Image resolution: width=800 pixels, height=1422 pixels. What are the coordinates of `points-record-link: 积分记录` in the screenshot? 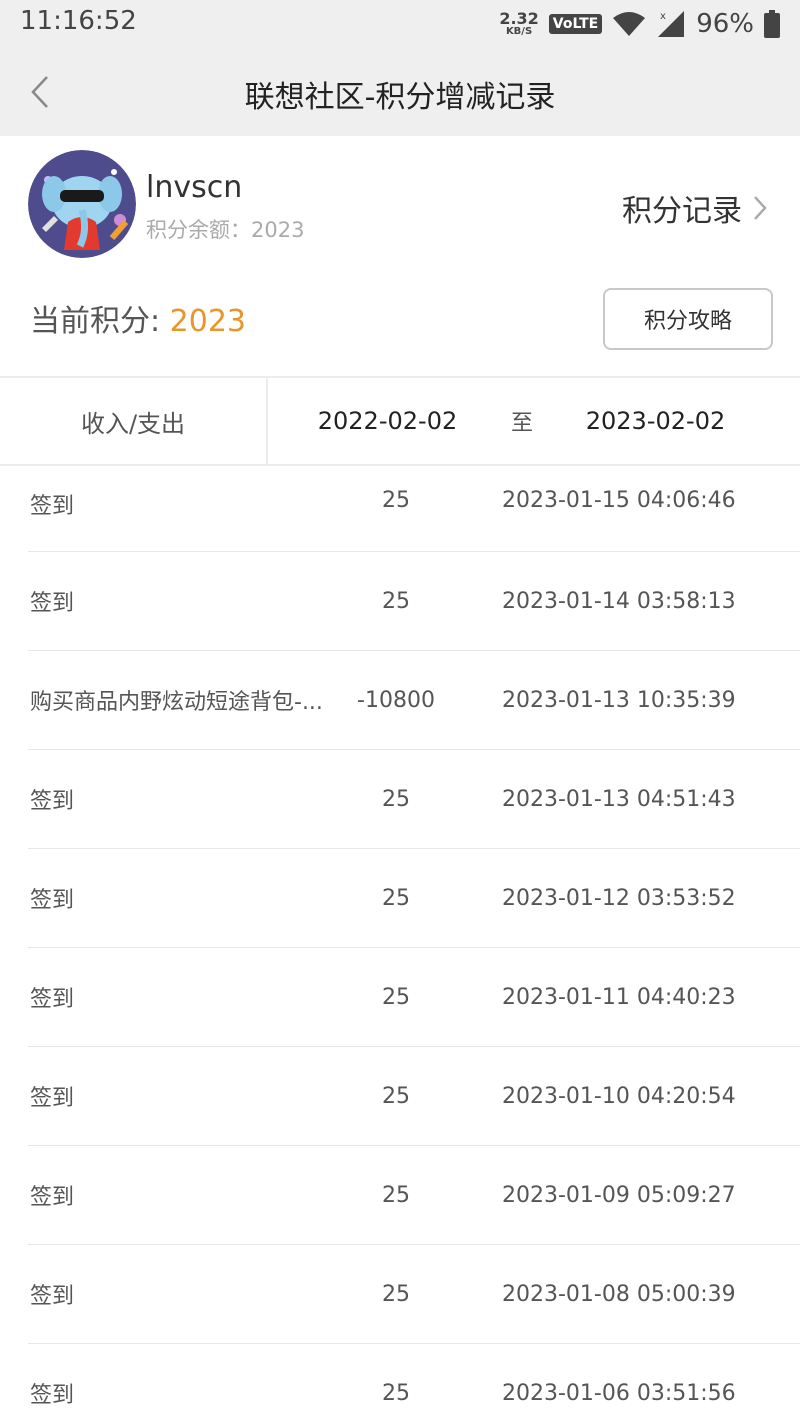 It's located at (695, 208).